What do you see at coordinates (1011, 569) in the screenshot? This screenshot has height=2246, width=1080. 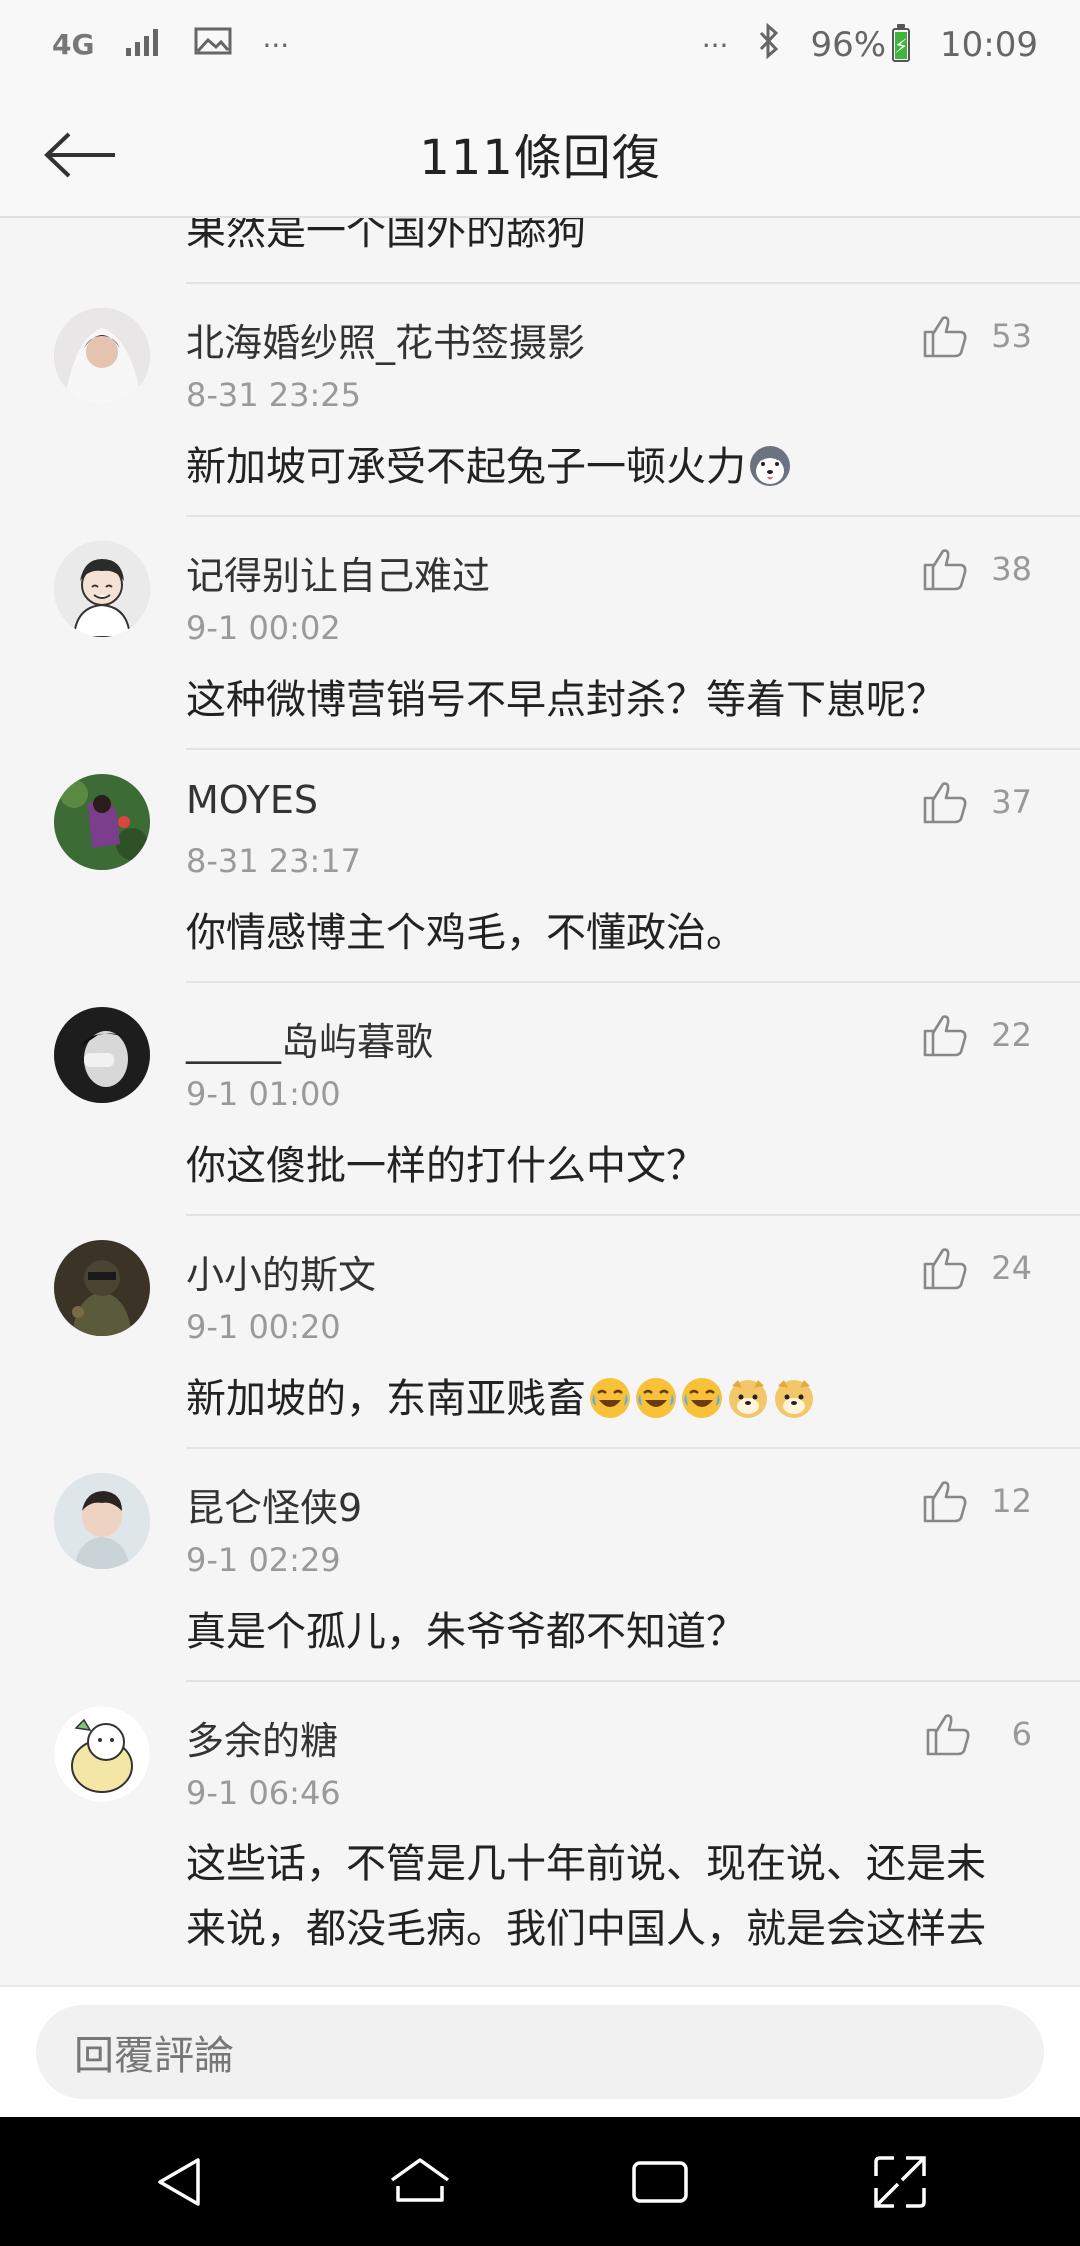 I see `like-count: 38` at bounding box center [1011, 569].